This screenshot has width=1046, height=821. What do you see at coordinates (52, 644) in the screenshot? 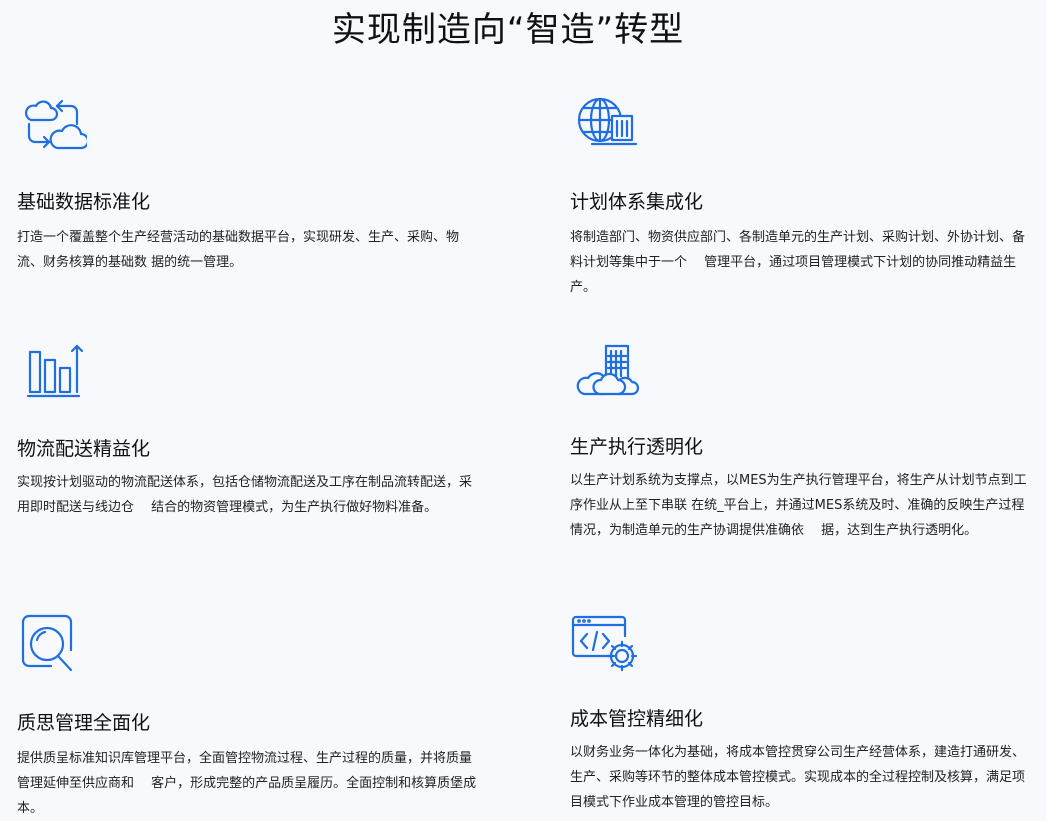
I see `magnifier-icon` at bounding box center [52, 644].